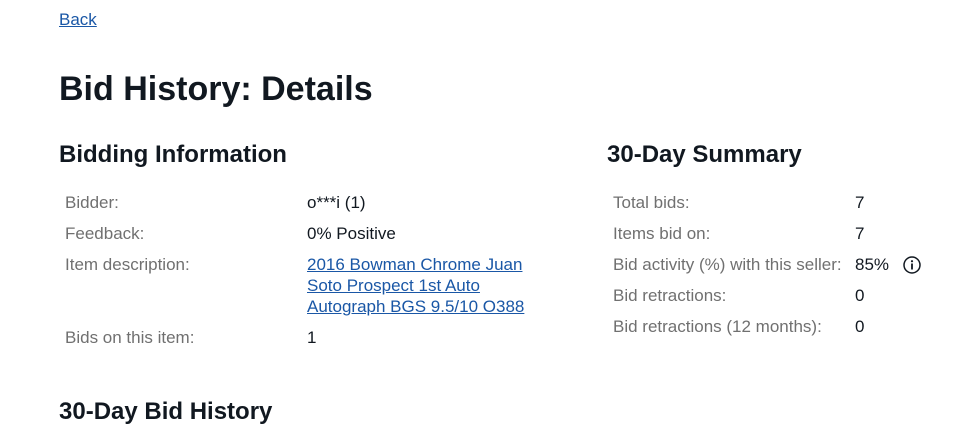  What do you see at coordinates (872, 264) in the screenshot?
I see `bid-activity-value: 85%` at bounding box center [872, 264].